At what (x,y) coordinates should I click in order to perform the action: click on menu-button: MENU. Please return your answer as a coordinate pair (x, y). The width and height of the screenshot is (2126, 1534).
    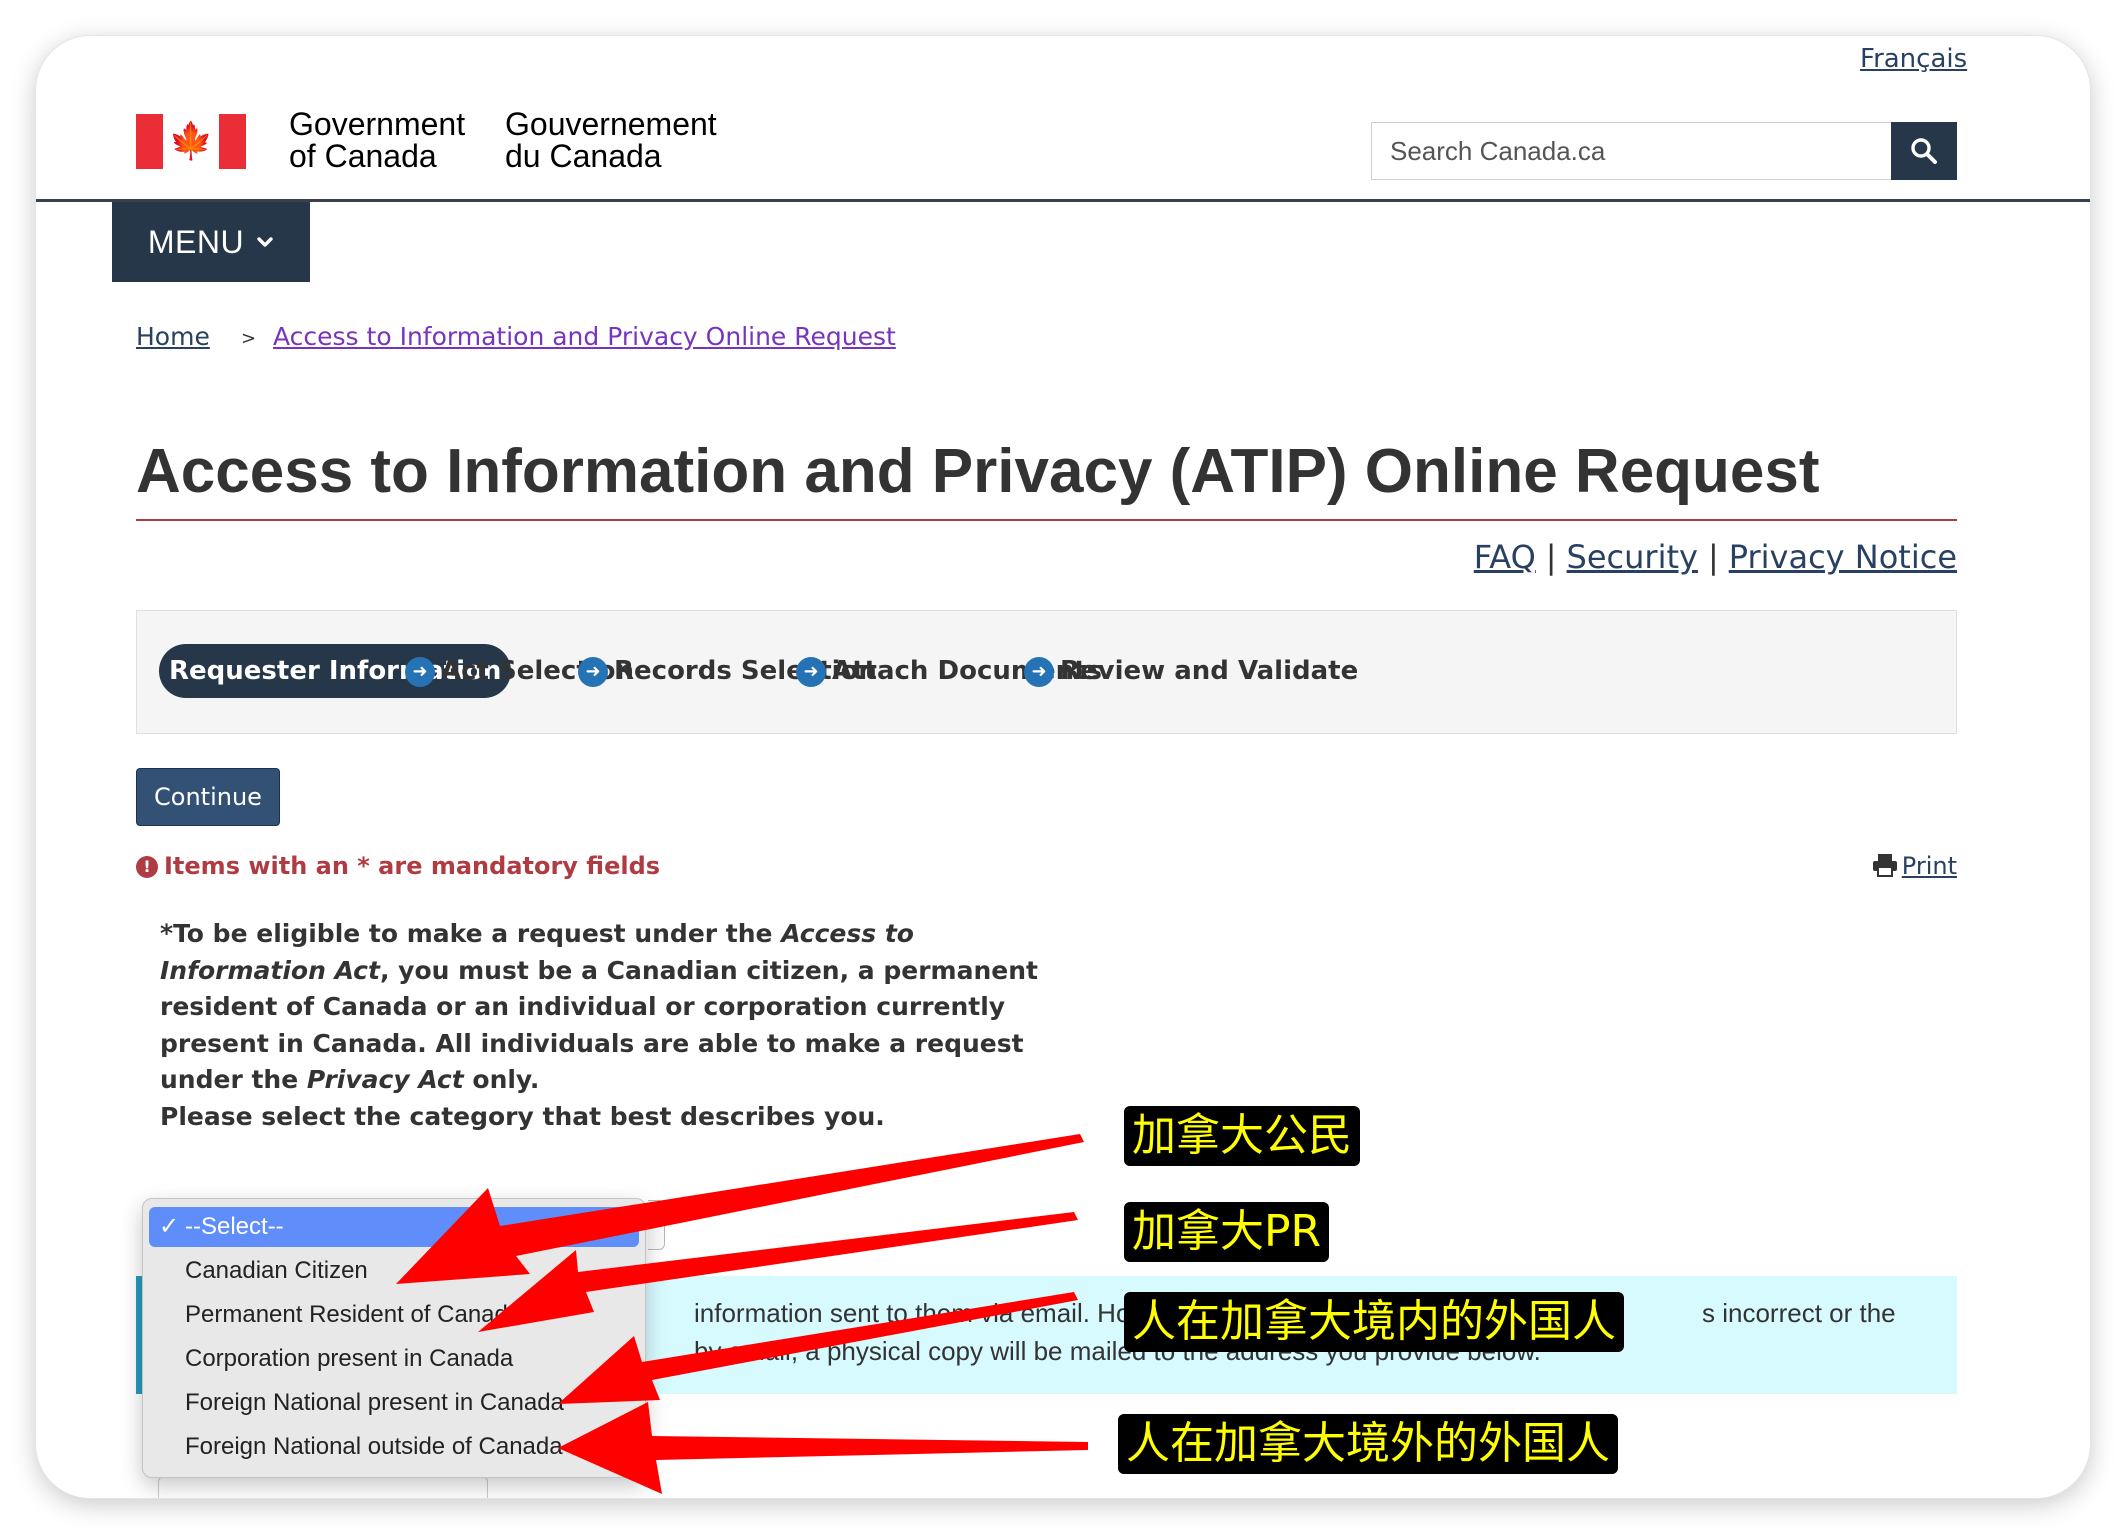
    Looking at the image, I should click on (211, 242).